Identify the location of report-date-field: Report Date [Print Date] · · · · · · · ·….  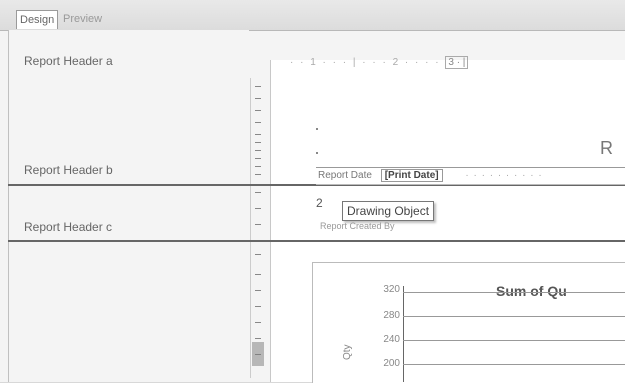
(470, 176).